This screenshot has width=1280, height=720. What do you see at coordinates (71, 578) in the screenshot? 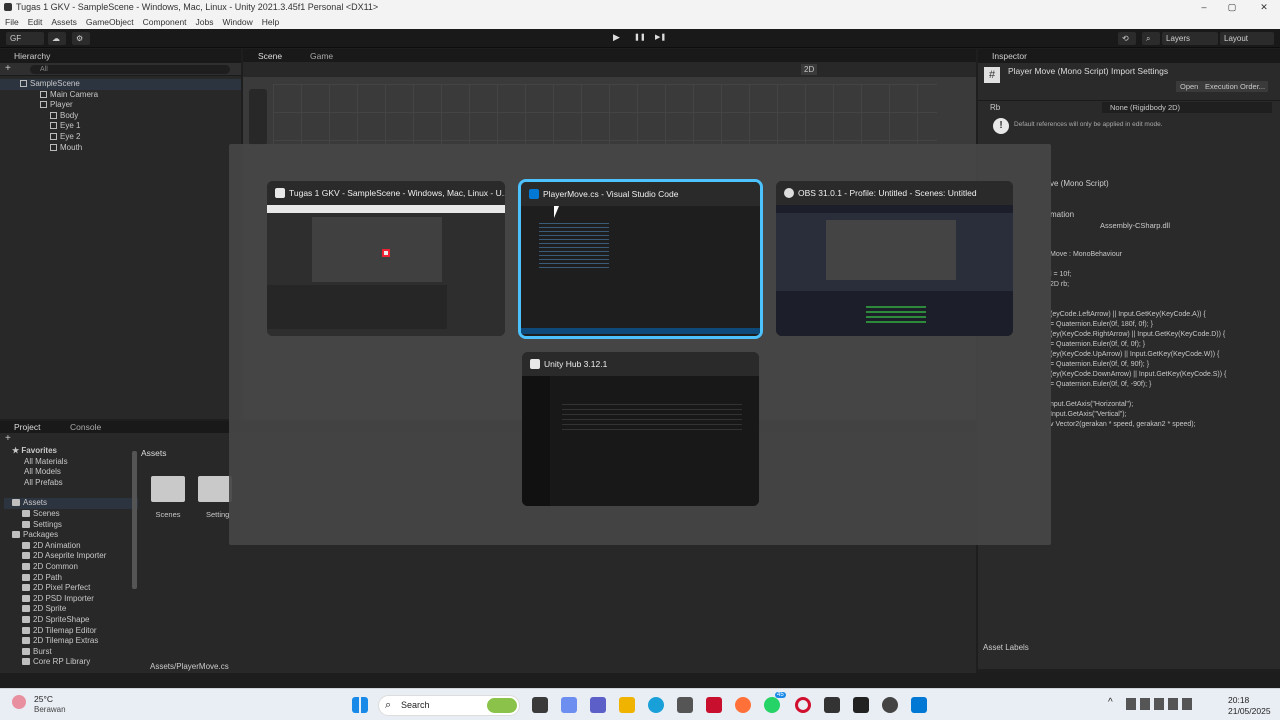
I see `package-folder: 2D Path` at bounding box center [71, 578].